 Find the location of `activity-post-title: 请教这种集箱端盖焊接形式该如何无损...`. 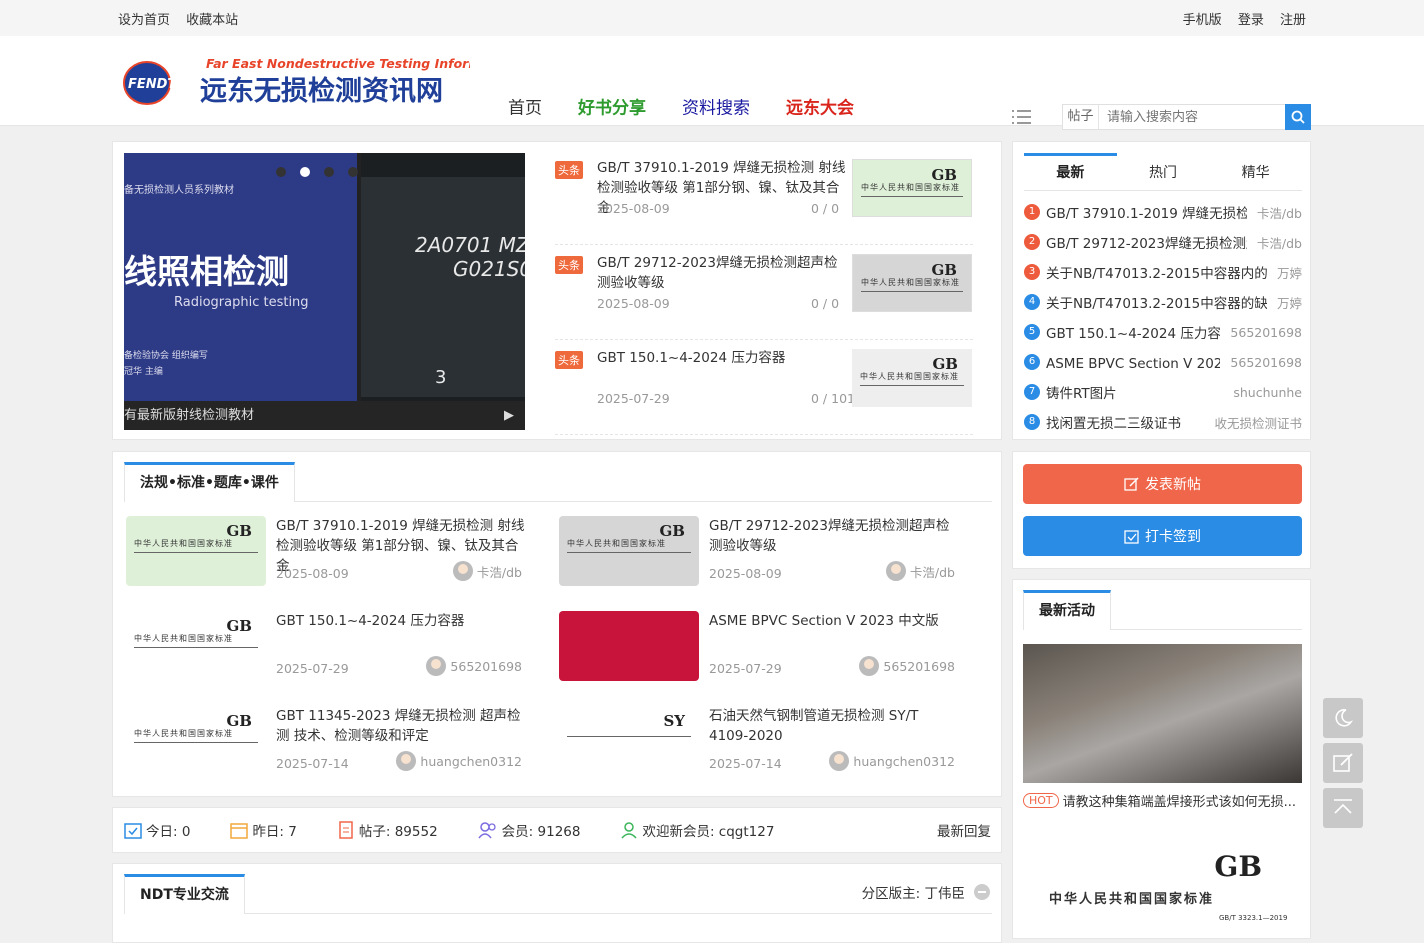

activity-post-title: 请教这种集箱端盖焊接形式该如何无损... is located at coordinates (1179, 800).